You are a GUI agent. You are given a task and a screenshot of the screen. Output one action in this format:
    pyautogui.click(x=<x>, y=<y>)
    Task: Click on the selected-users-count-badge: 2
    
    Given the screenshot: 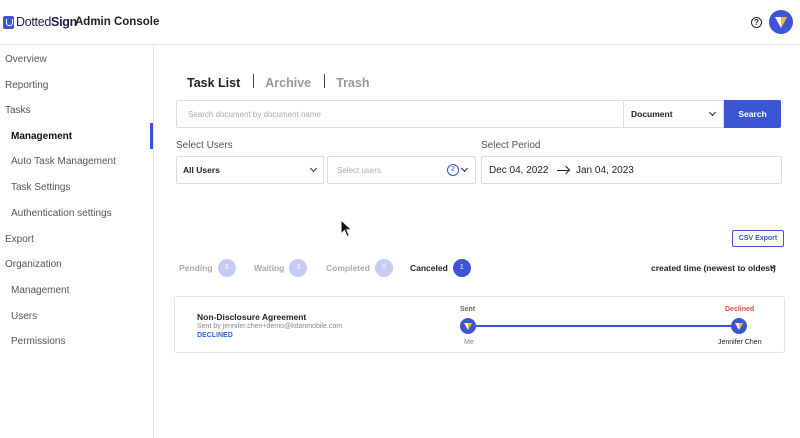 What is the action you would take?
    pyautogui.click(x=453, y=170)
    